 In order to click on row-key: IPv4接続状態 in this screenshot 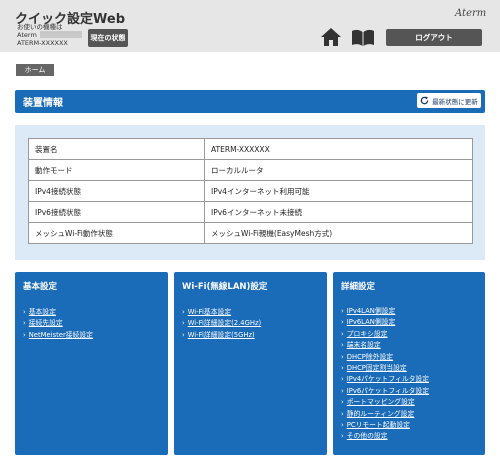, I will do `click(116, 191)`.